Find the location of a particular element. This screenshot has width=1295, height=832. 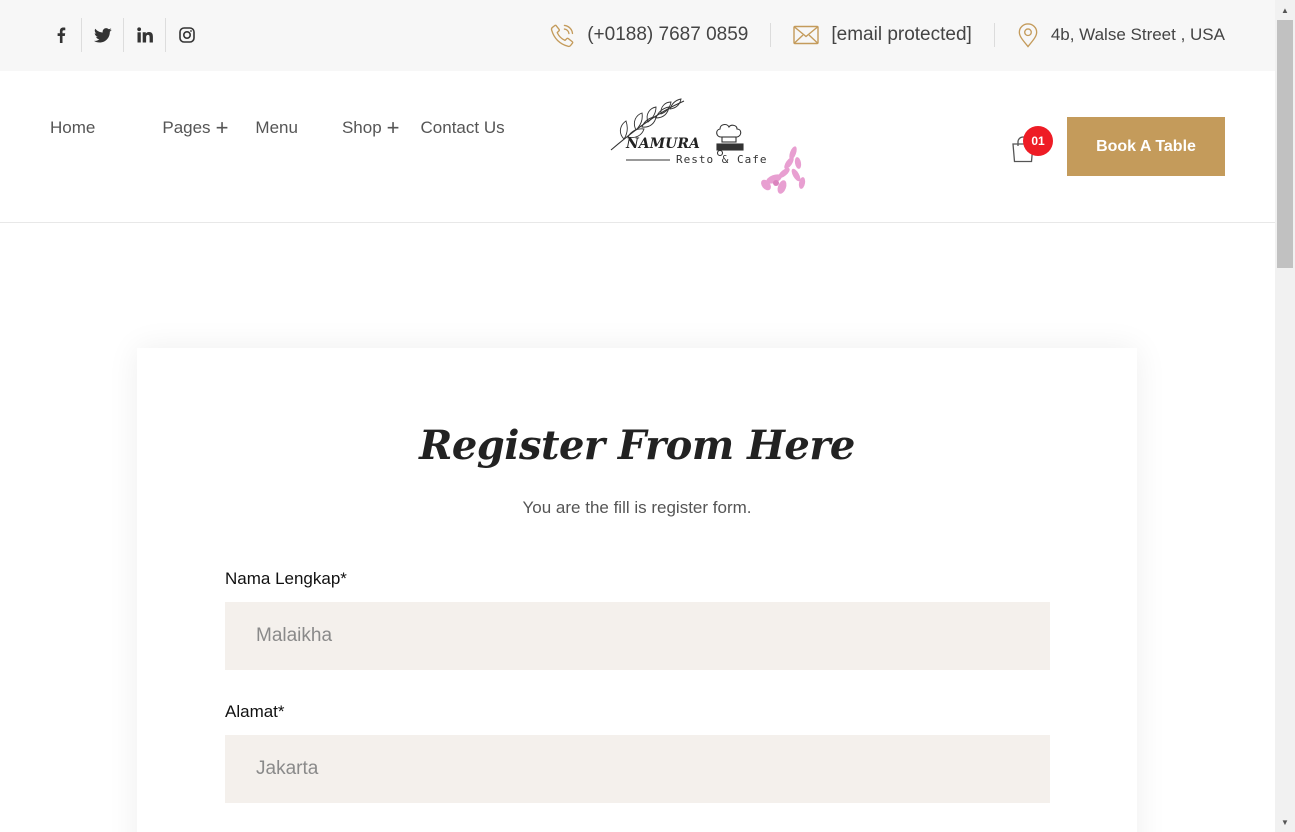

nav-item-menu: Menu is located at coordinates (276, 128).